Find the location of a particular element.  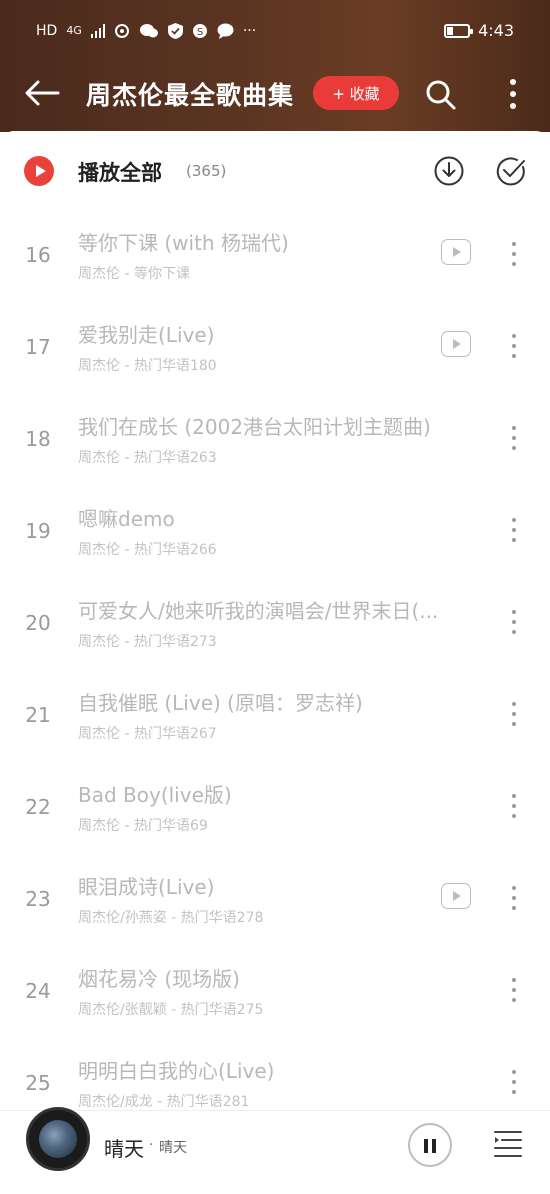

play-all-label: 播放全部 is located at coordinates (120, 172).